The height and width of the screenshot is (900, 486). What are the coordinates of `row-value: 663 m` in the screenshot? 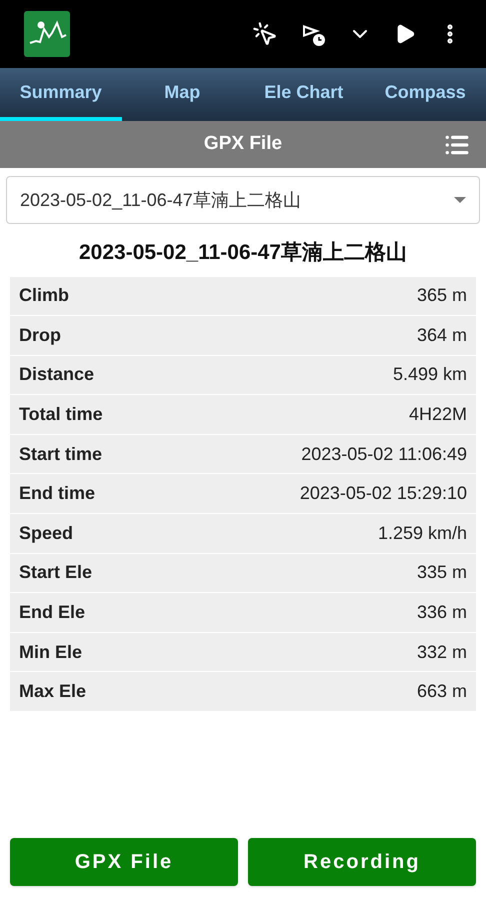 It's located at (441, 692).